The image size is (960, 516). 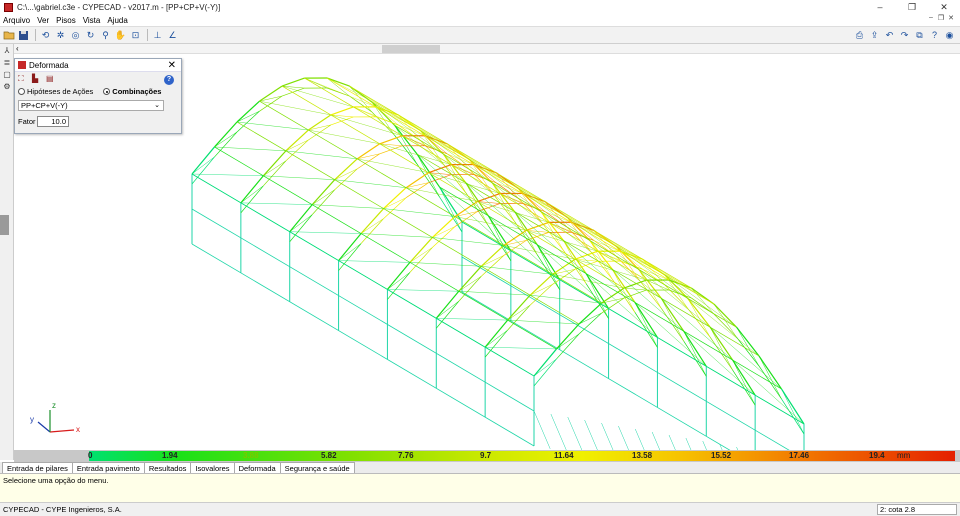 What do you see at coordinates (135, 35) in the screenshot?
I see `fit-view-icon: ⊡` at bounding box center [135, 35].